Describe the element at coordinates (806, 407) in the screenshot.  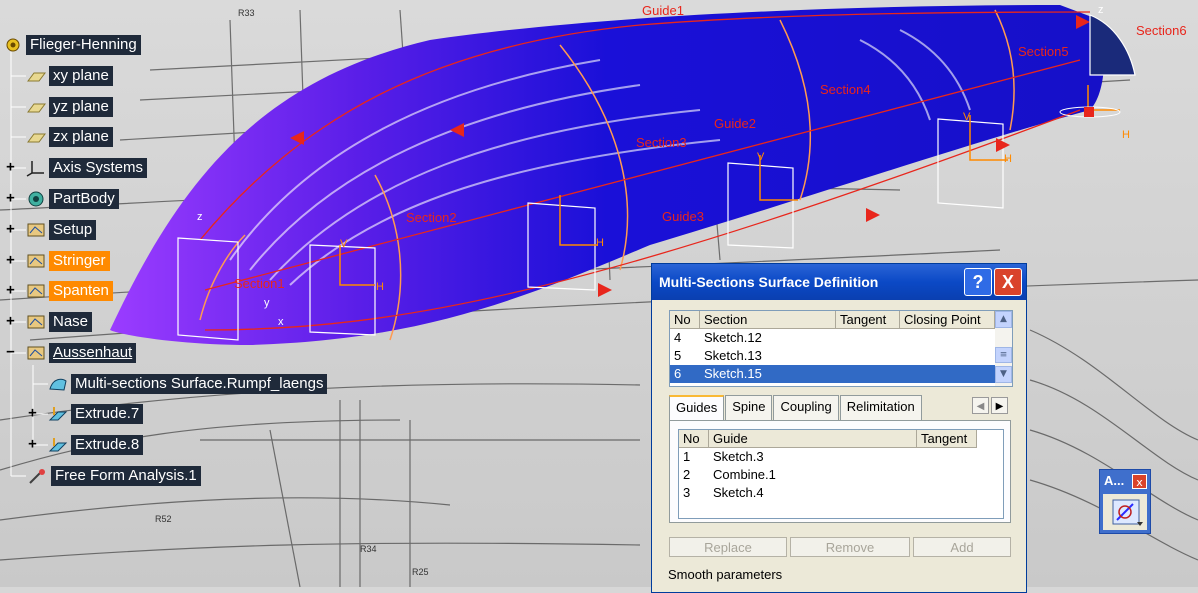
I see `tab-coupling: Coupling` at that location.